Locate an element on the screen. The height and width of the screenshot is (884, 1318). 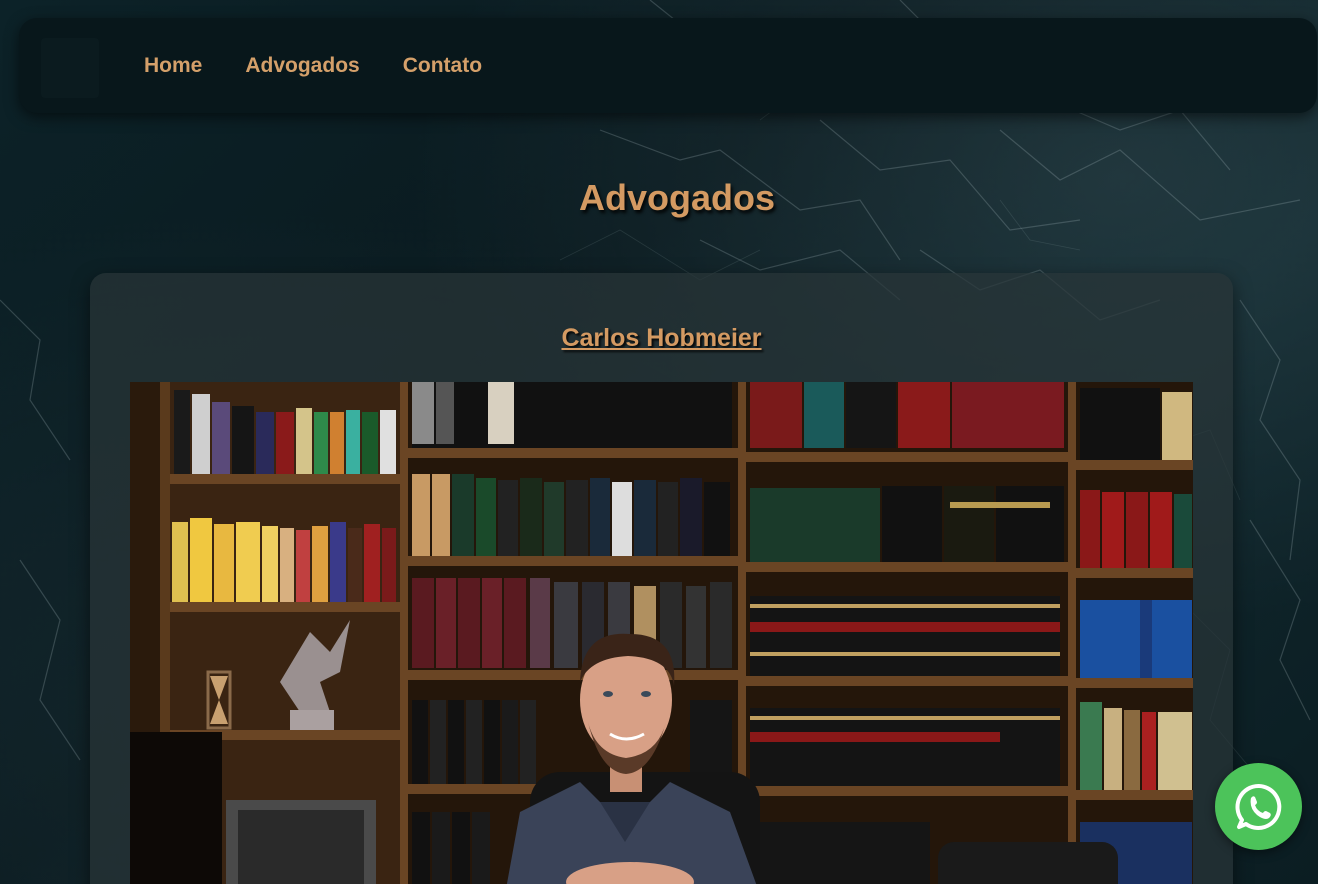
nav-link-contato: Contato is located at coordinates (442, 66).